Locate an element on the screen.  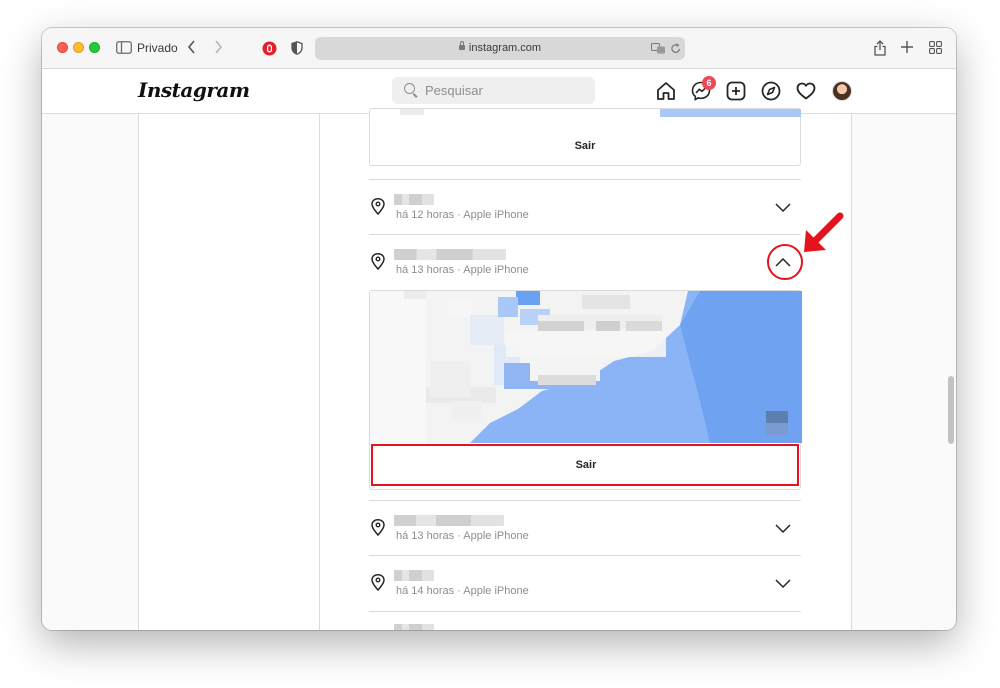
activity-heart-icon is located at coordinates (806, 91).